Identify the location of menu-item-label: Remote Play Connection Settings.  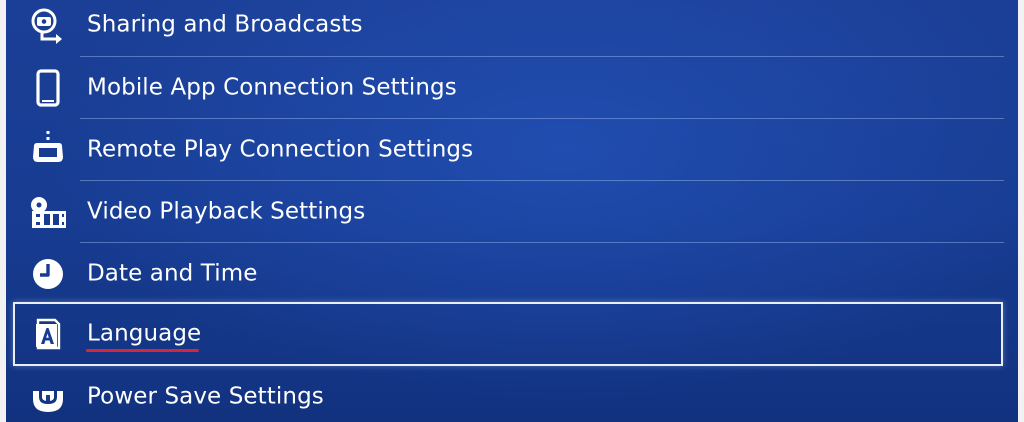
(280, 149).